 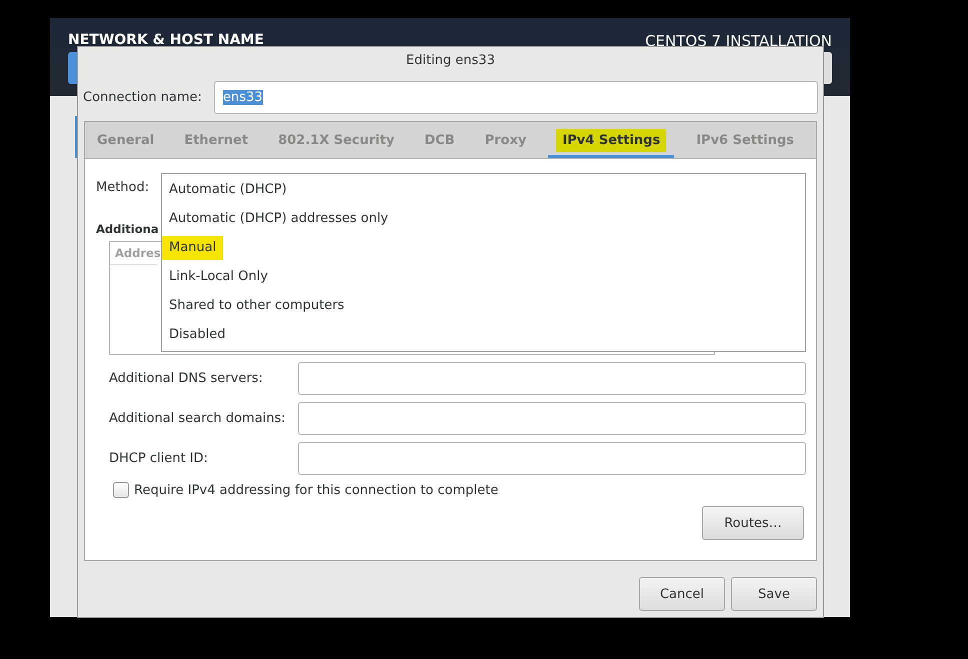 I want to click on checkbox-label: Require IPv4 addressing for this connection to complete, so click(x=316, y=490).